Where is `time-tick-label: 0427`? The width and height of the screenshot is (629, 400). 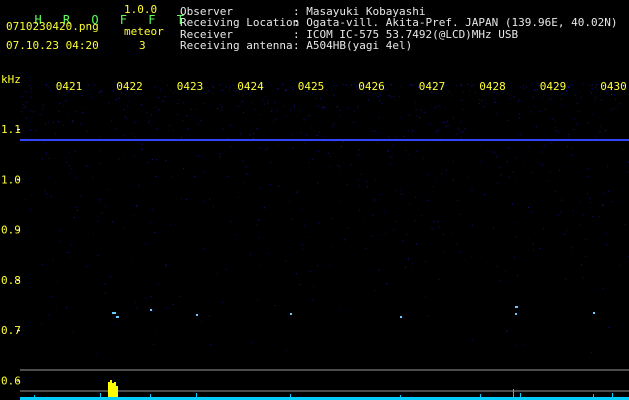
time-tick-label: 0427 is located at coordinates (432, 86).